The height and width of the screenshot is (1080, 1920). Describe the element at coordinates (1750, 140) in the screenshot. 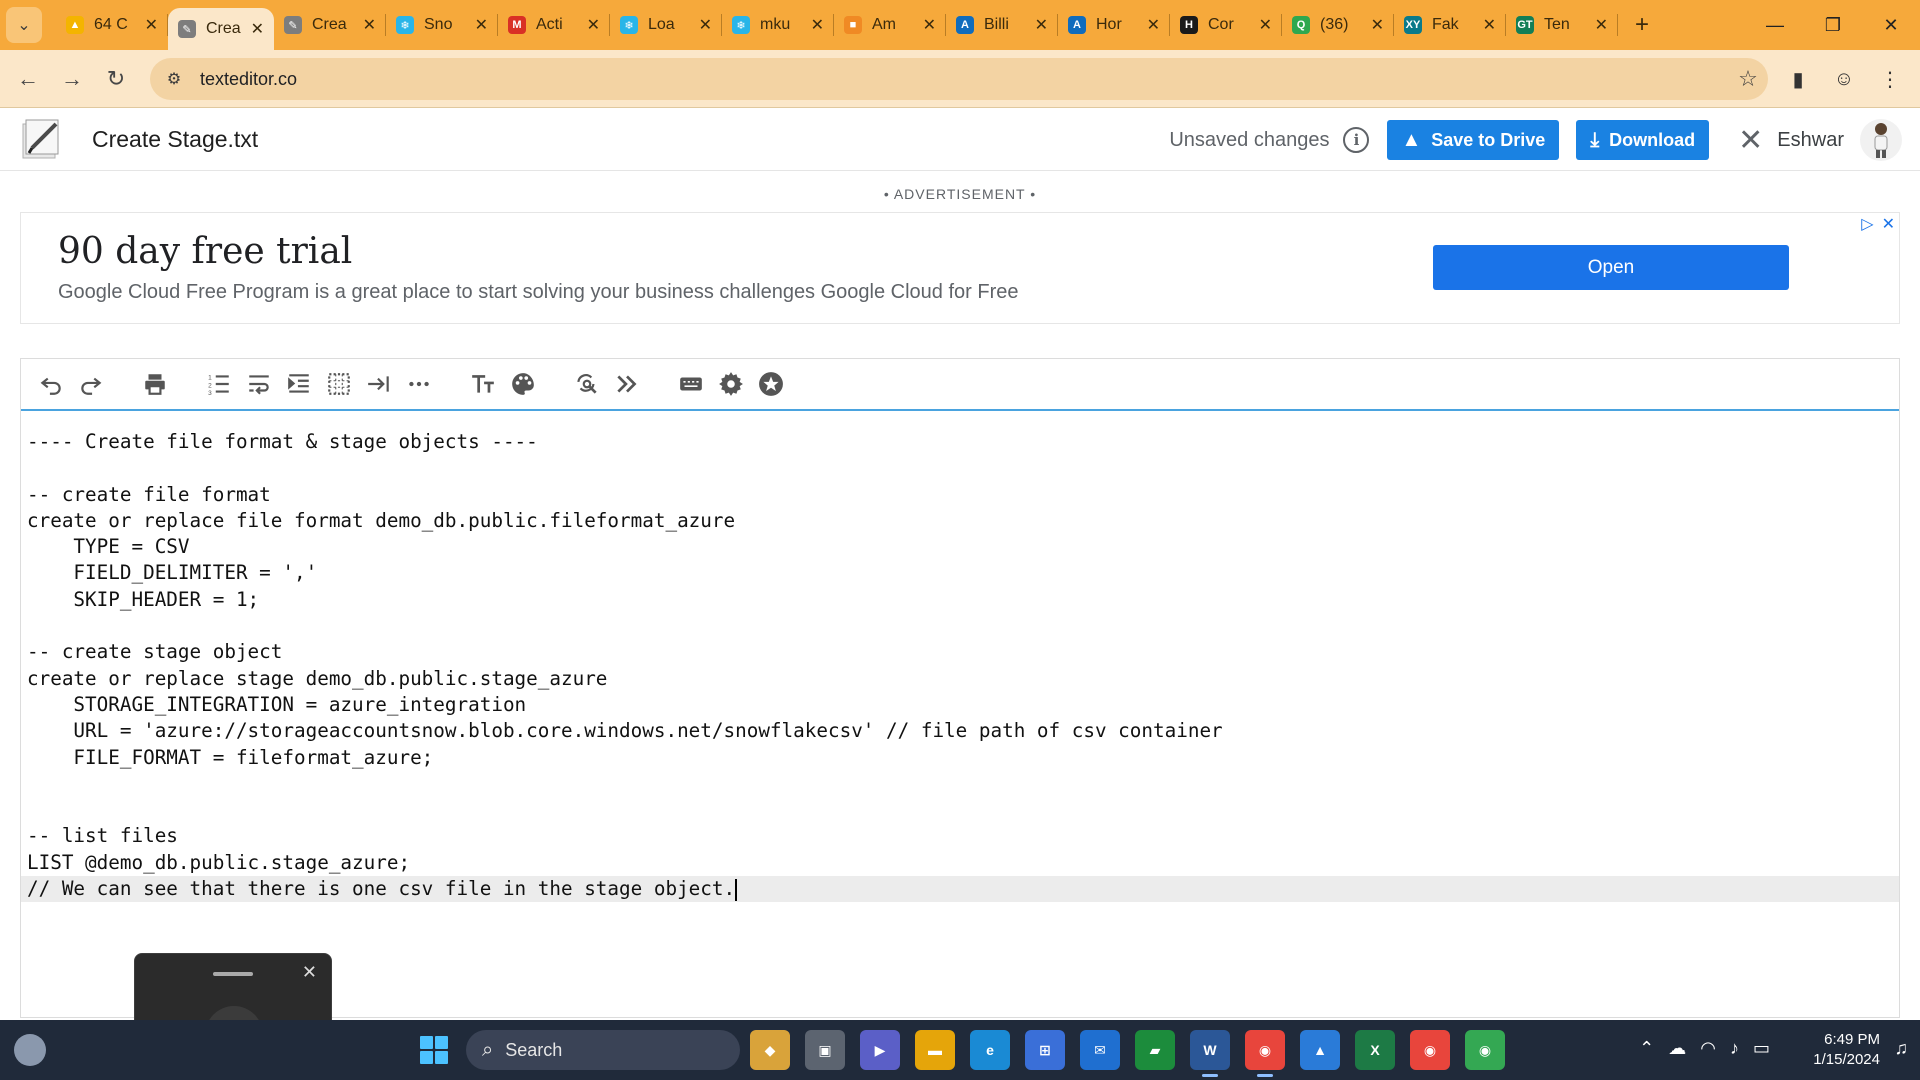

I see `close-icon: ✕` at that location.